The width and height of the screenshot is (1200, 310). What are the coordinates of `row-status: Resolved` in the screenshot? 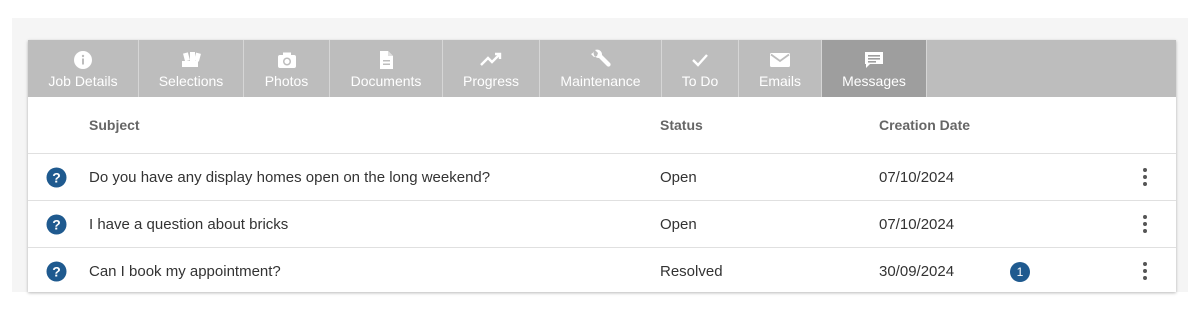 It's located at (691, 271).